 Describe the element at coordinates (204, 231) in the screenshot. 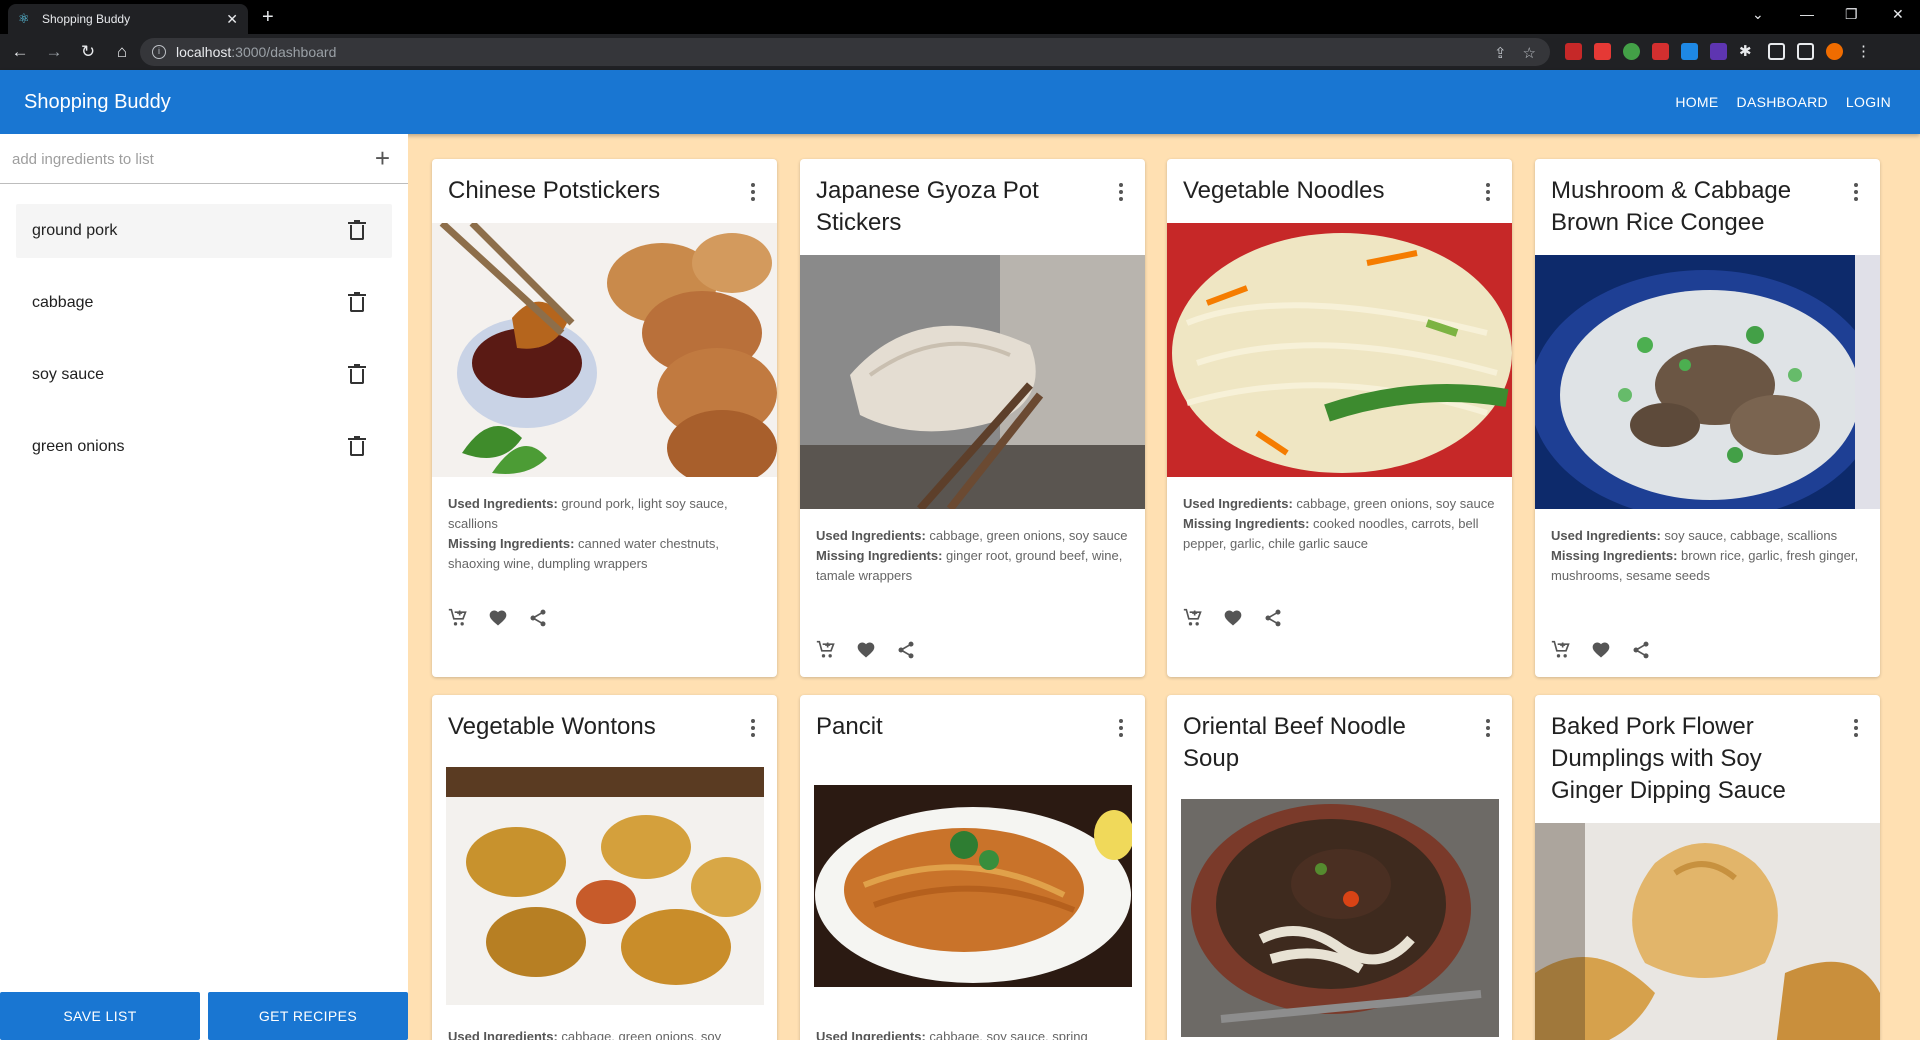

I see `ingredient-item: ground pork` at that location.